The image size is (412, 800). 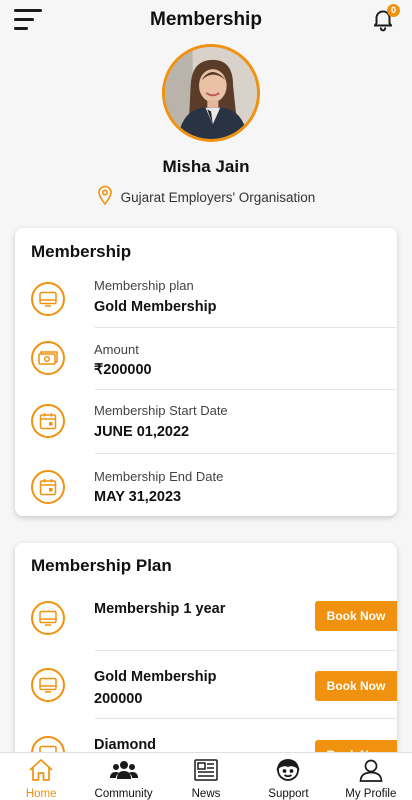 I want to click on notification-count-badge: 0, so click(x=393, y=10).